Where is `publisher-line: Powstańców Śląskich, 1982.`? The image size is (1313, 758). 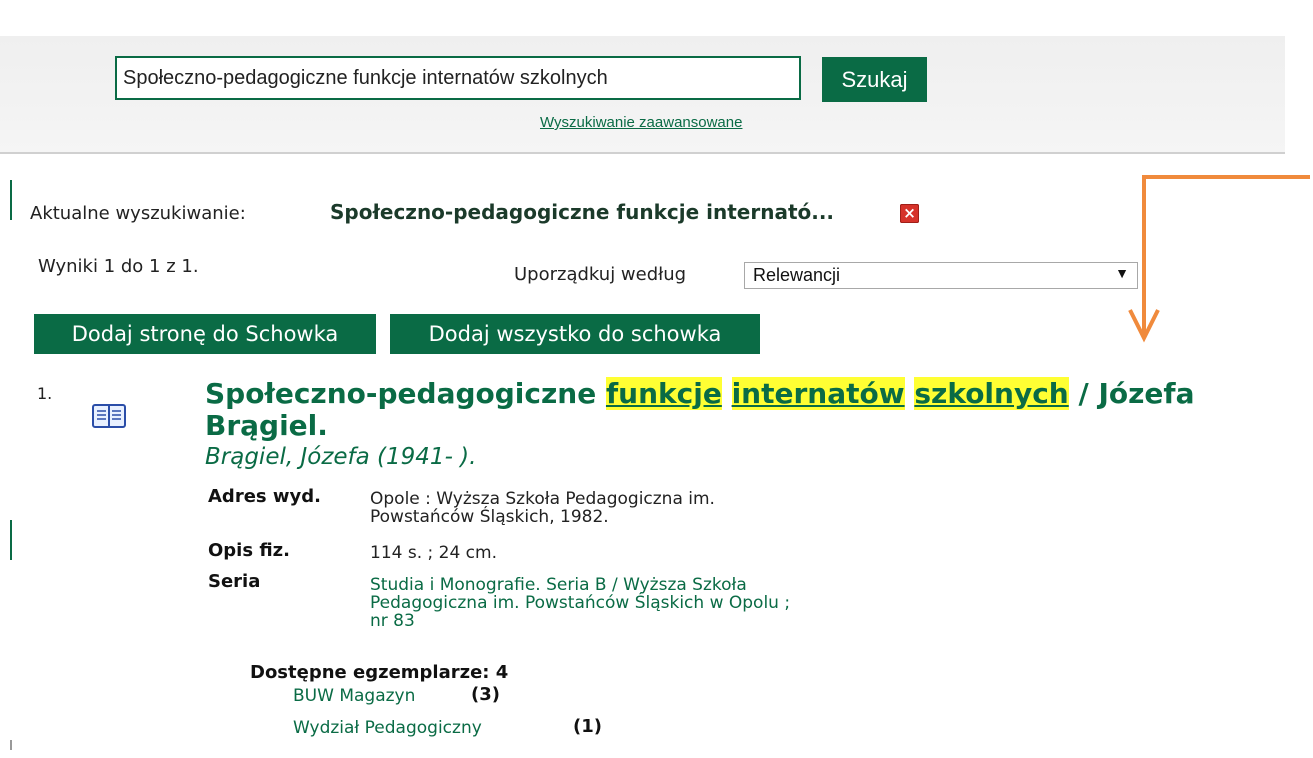
publisher-line: Powstańców Śląskich, 1982. is located at coordinates (489, 517).